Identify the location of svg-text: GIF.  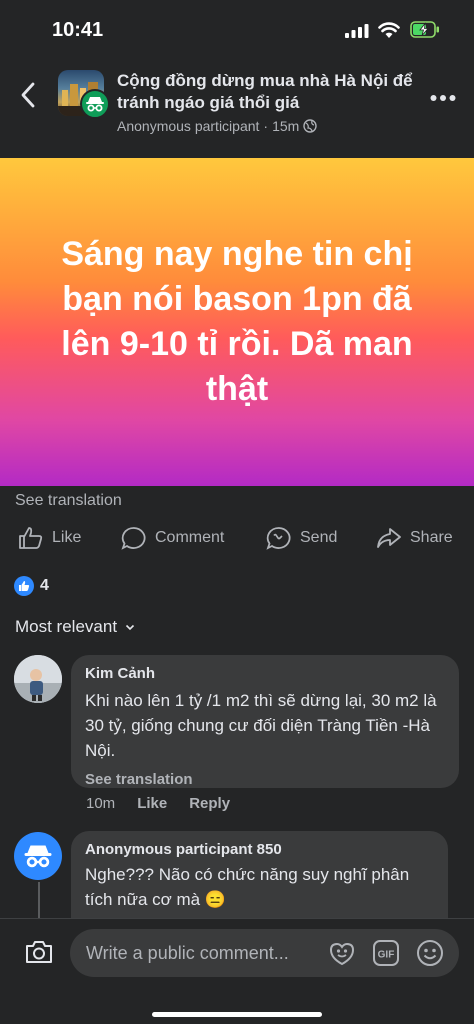
(386, 955).